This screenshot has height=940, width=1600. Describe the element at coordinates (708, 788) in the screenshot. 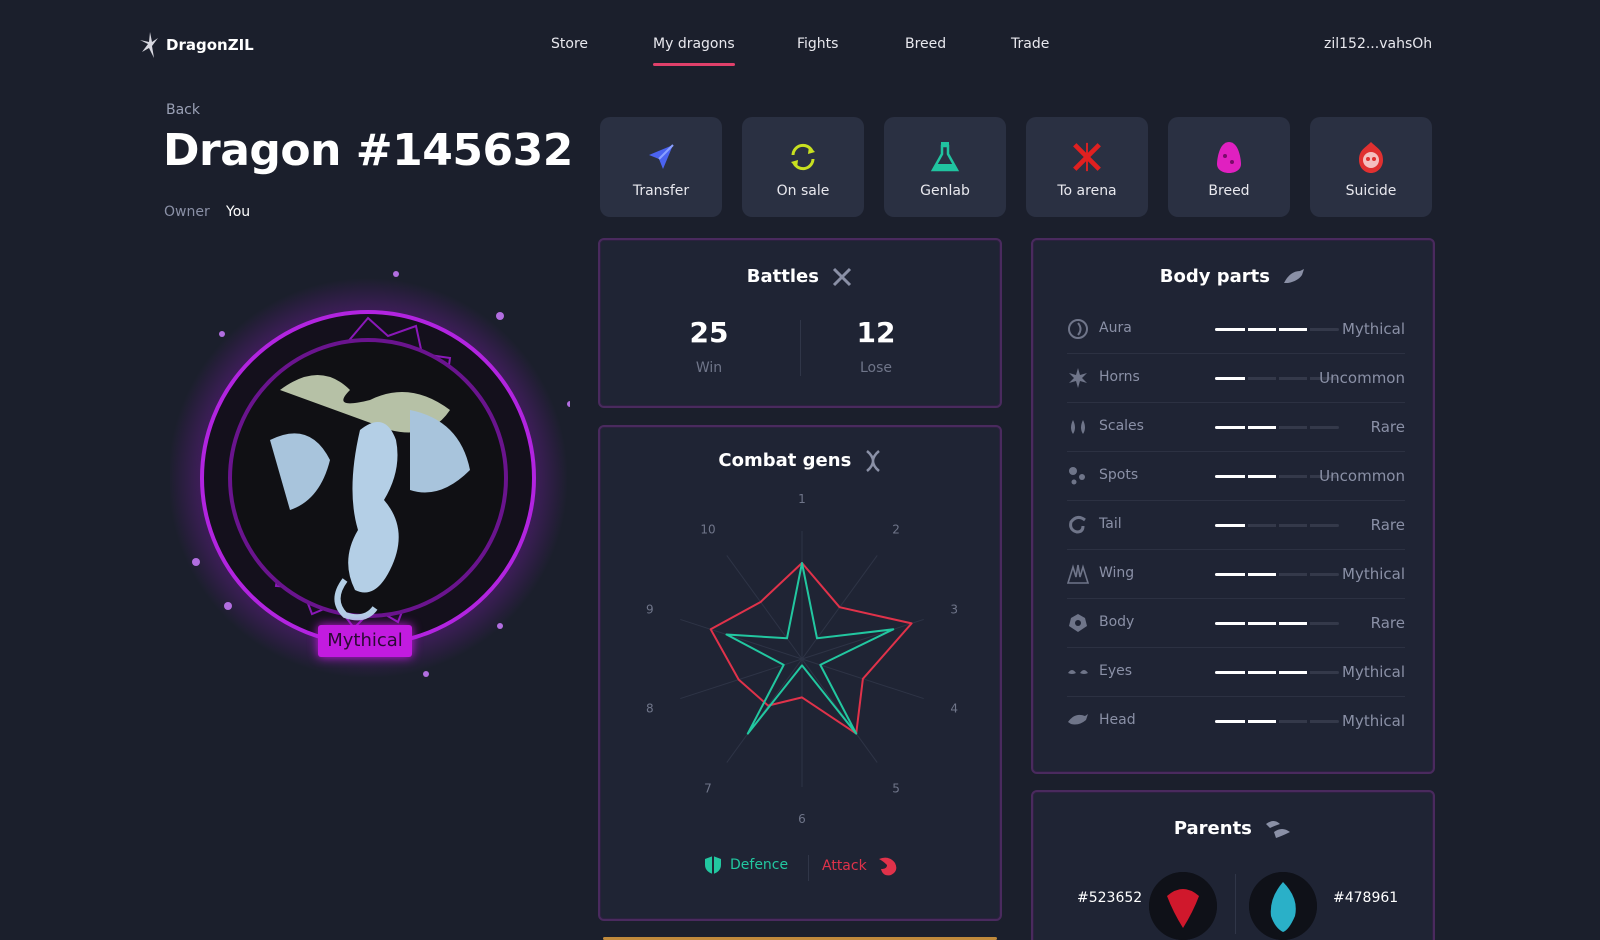

I see `radar-axis-label: 7` at that location.